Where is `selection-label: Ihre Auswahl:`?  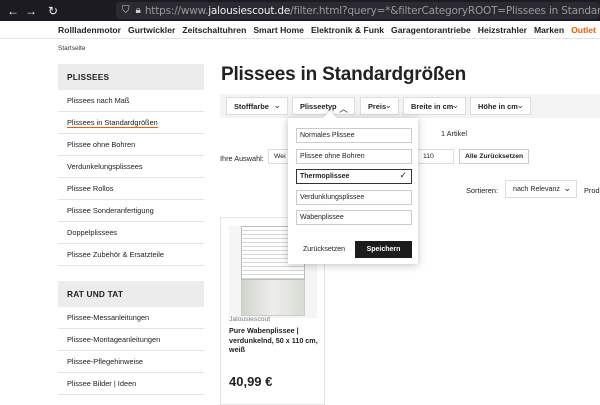 selection-label: Ihre Auswahl: is located at coordinates (242, 158).